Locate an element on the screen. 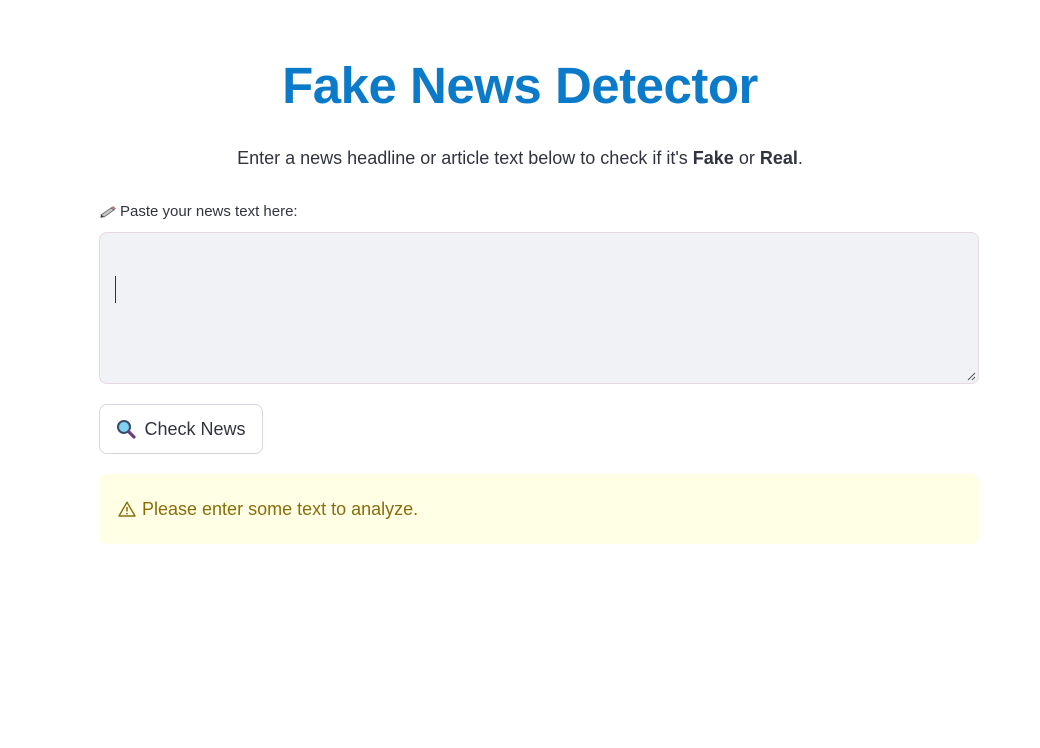 The height and width of the screenshot is (748, 1040). news-text-label: Paste your news text here: is located at coordinates (199, 211).